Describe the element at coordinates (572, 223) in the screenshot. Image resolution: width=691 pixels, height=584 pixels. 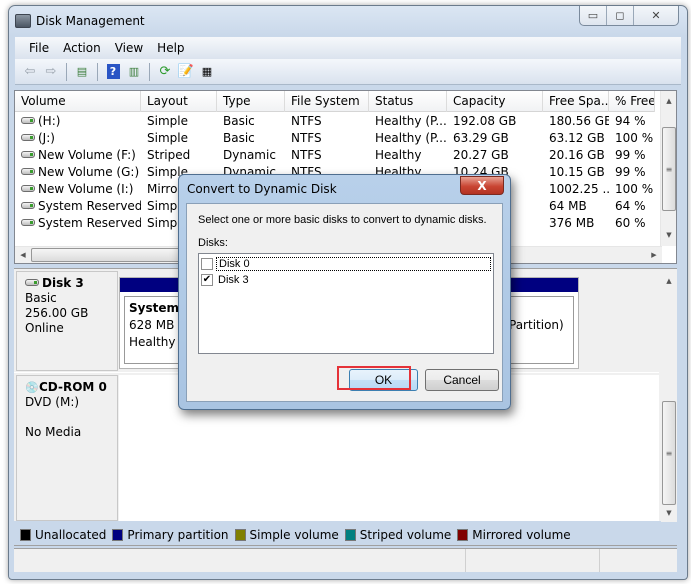
I see `cell-text: 376 MB` at that location.